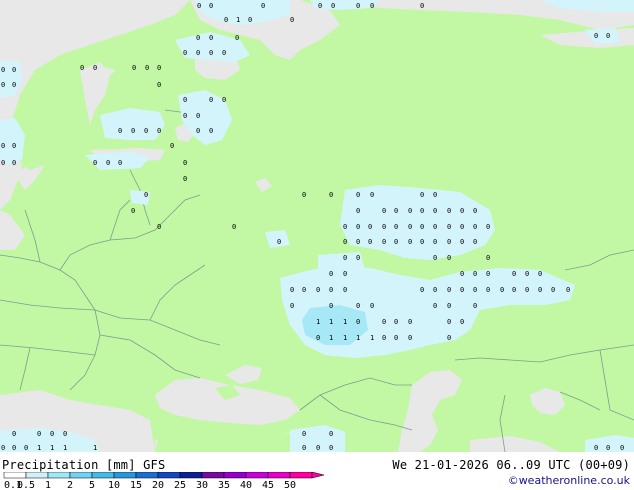 This screenshot has height=490, width=634. I want to click on scale-label: 50, so click(290, 485).